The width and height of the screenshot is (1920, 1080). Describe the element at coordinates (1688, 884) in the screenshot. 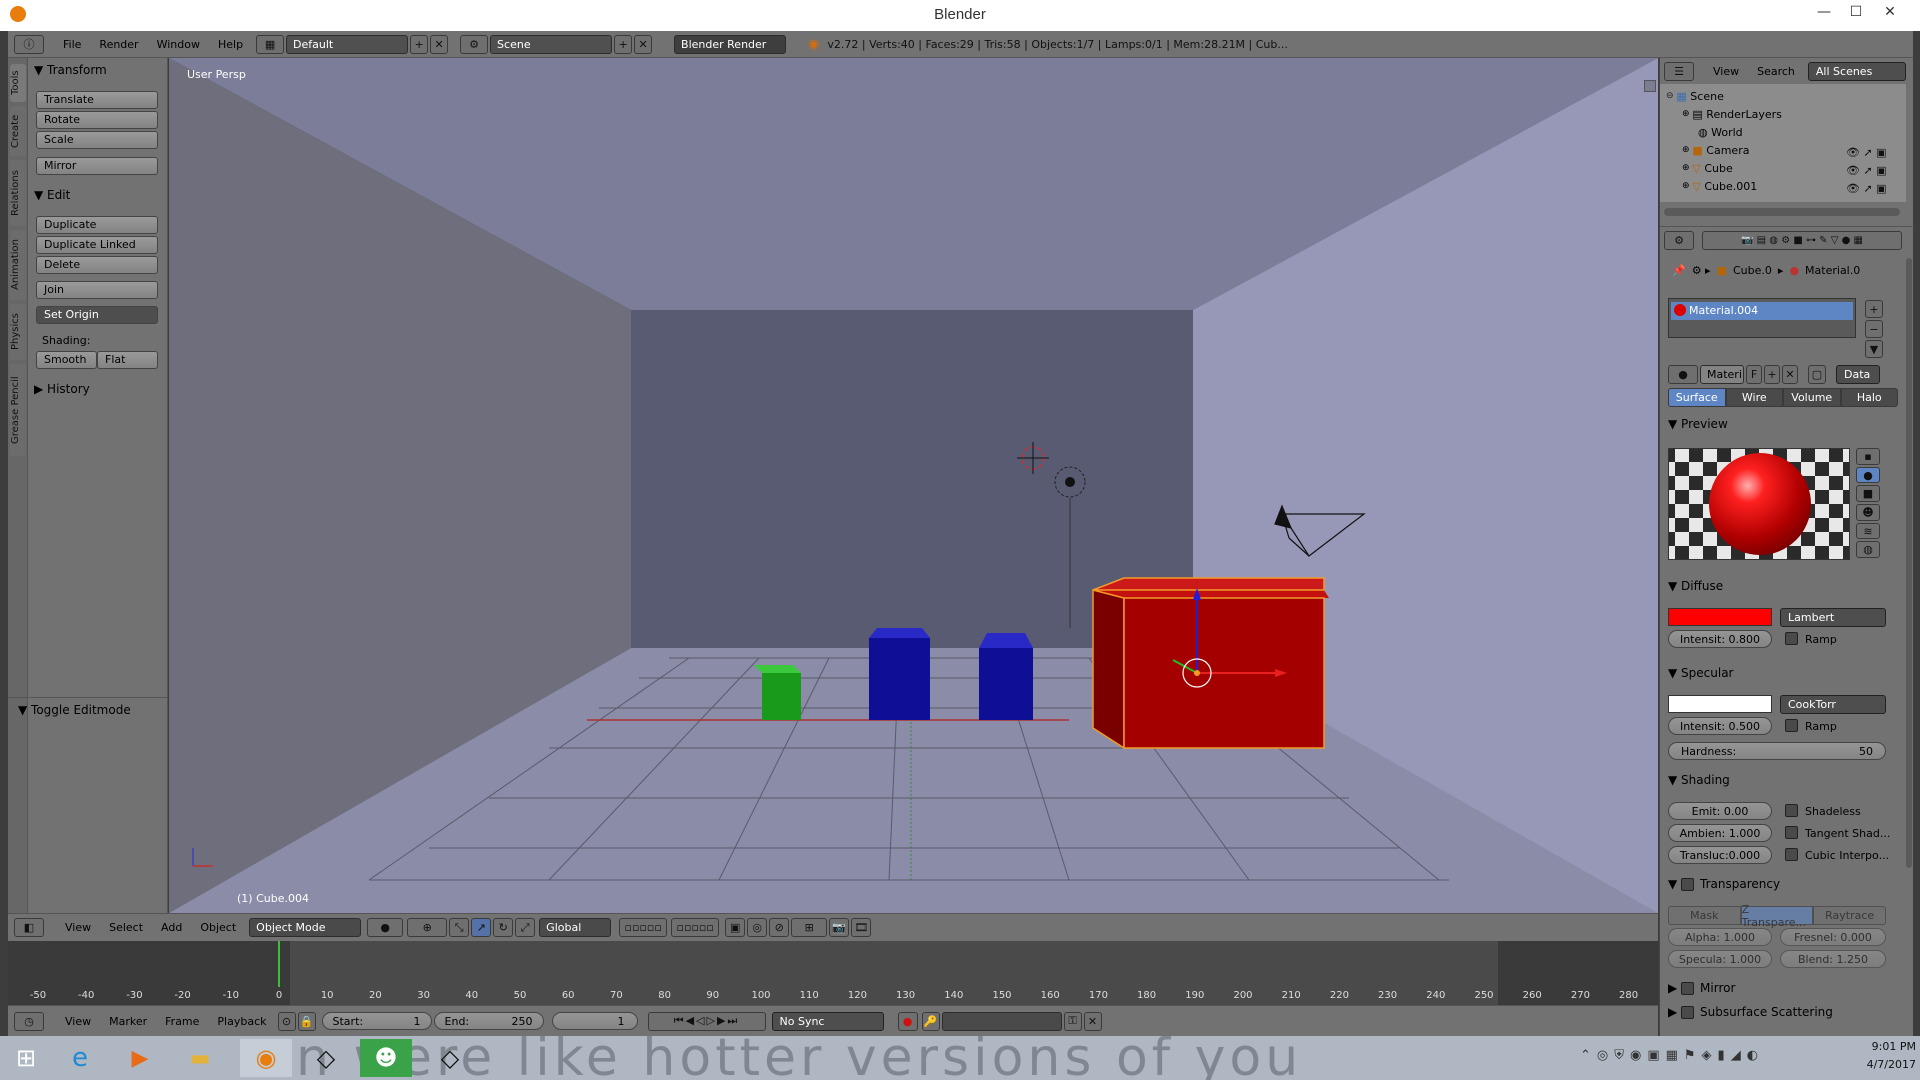

I see `transparency-checkbox` at that location.